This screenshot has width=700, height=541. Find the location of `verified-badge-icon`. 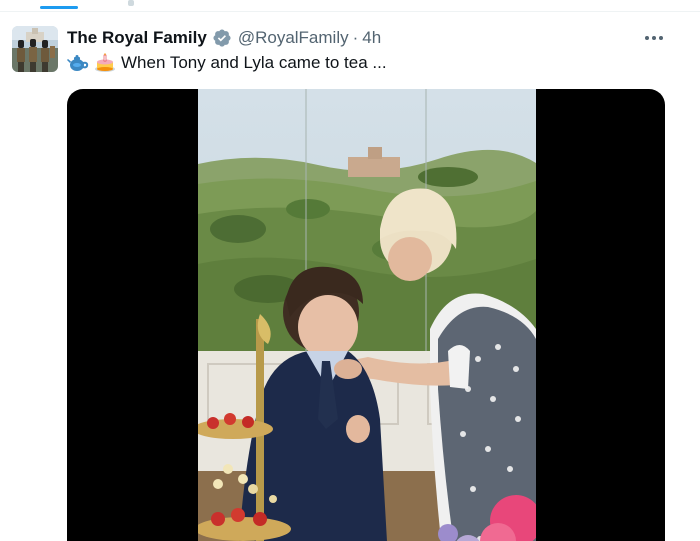

verified-badge-icon is located at coordinates (222, 38).